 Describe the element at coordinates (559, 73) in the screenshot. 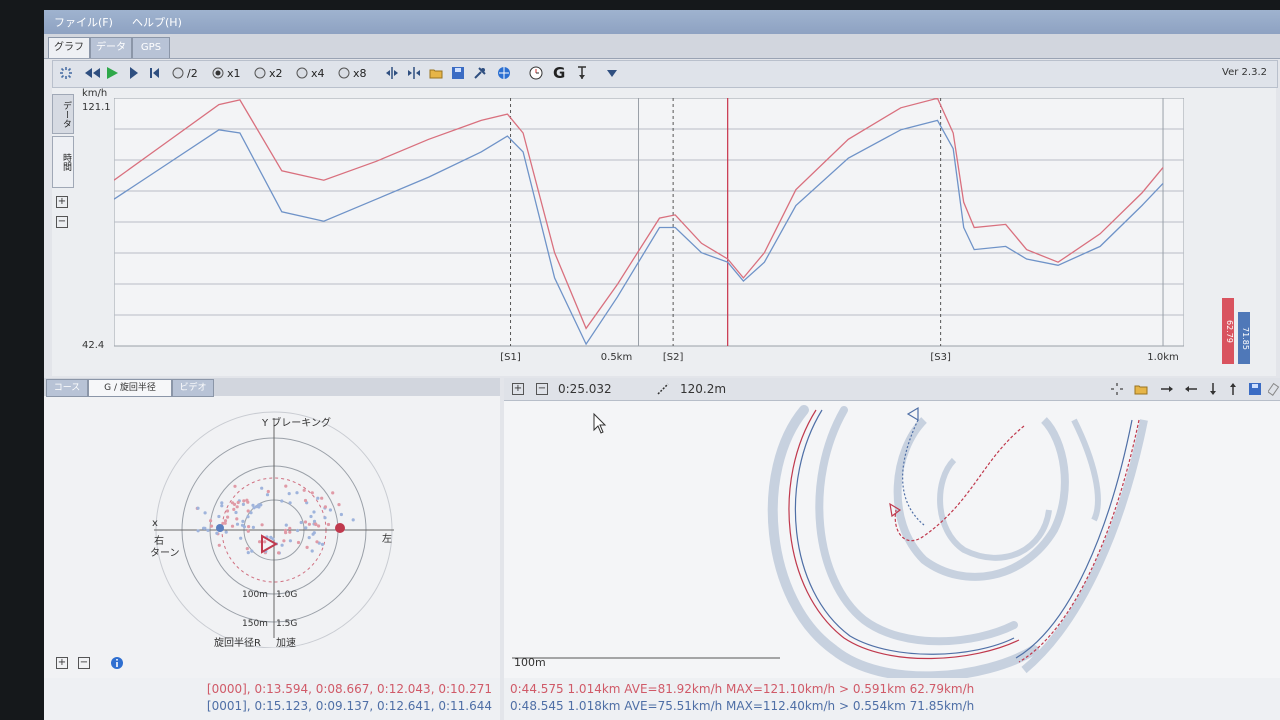

I see `g-force-button: G` at that location.